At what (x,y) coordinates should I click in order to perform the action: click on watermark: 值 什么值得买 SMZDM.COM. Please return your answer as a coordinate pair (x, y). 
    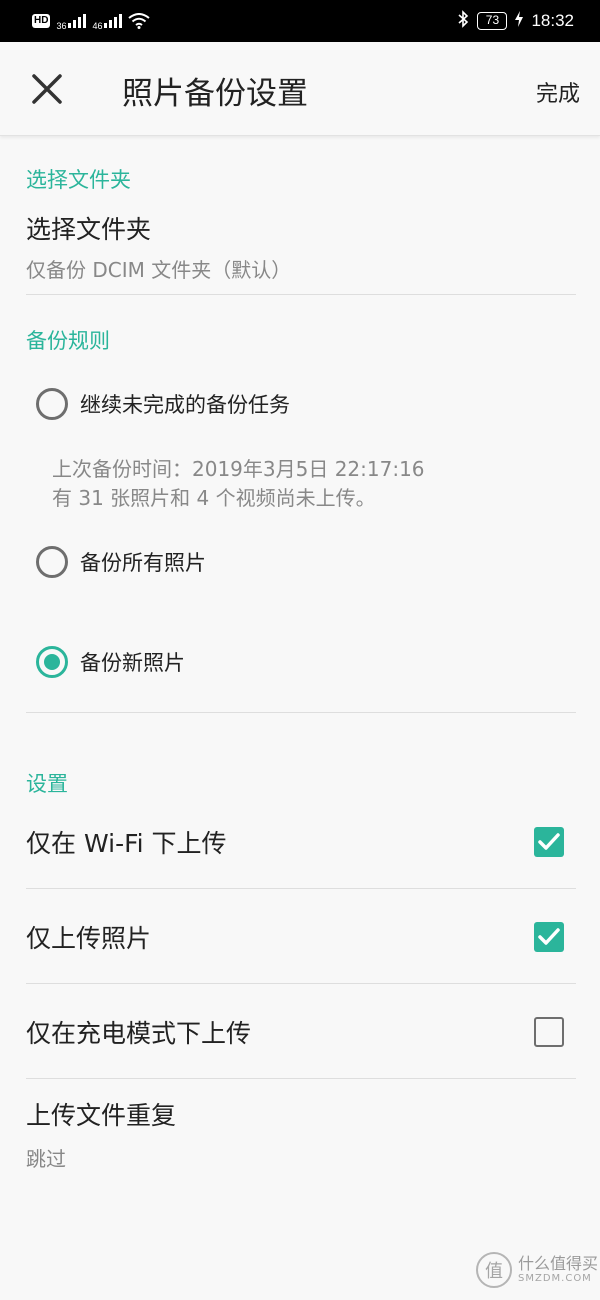
    Looking at the image, I should click on (537, 1270).